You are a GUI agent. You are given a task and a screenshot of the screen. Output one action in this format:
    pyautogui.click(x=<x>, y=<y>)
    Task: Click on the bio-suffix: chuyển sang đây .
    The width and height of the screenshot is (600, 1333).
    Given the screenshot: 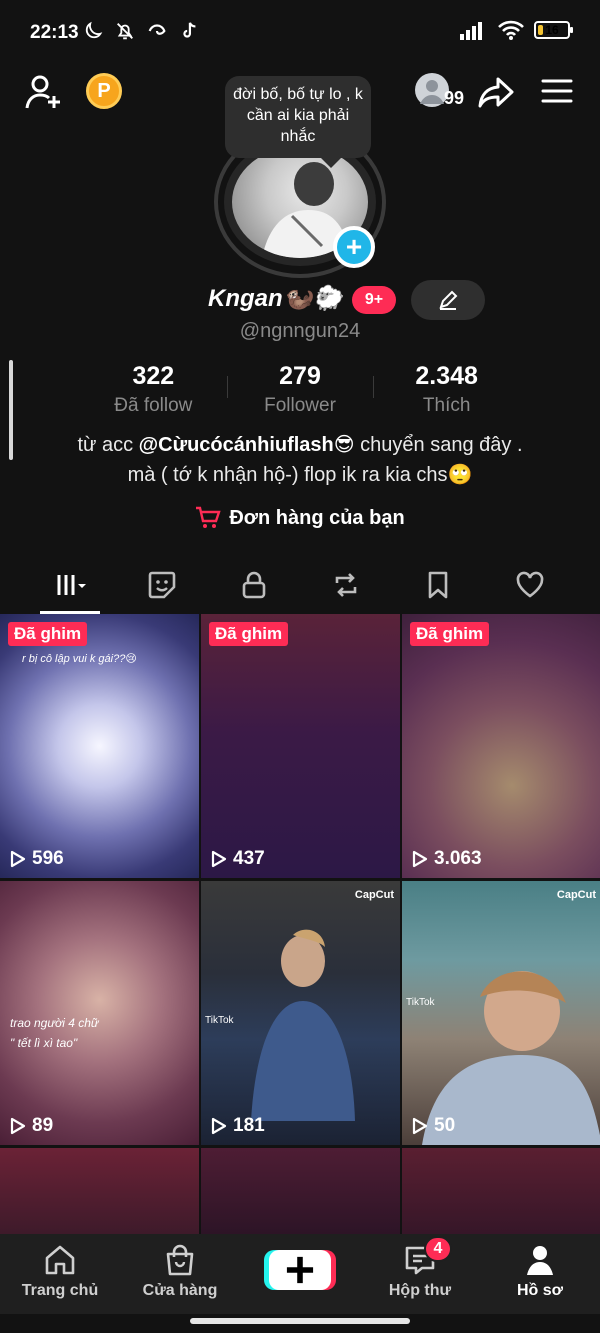 What is the action you would take?
    pyautogui.click(x=438, y=445)
    